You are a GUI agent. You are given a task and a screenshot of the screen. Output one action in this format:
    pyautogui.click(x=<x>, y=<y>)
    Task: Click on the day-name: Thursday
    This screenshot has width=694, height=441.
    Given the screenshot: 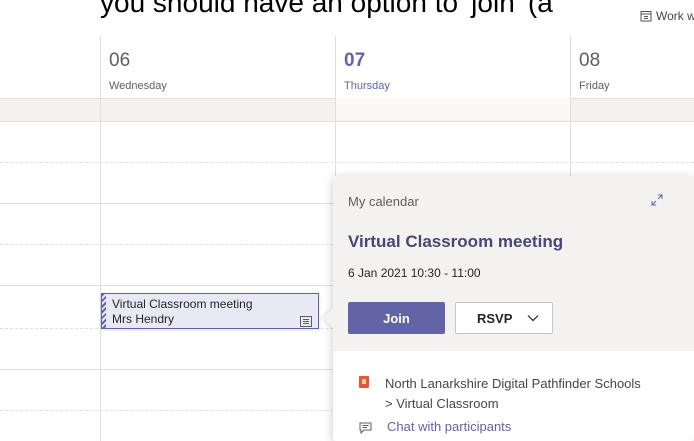 What is the action you would take?
    pyautogui.click(x=367, y=86)
    